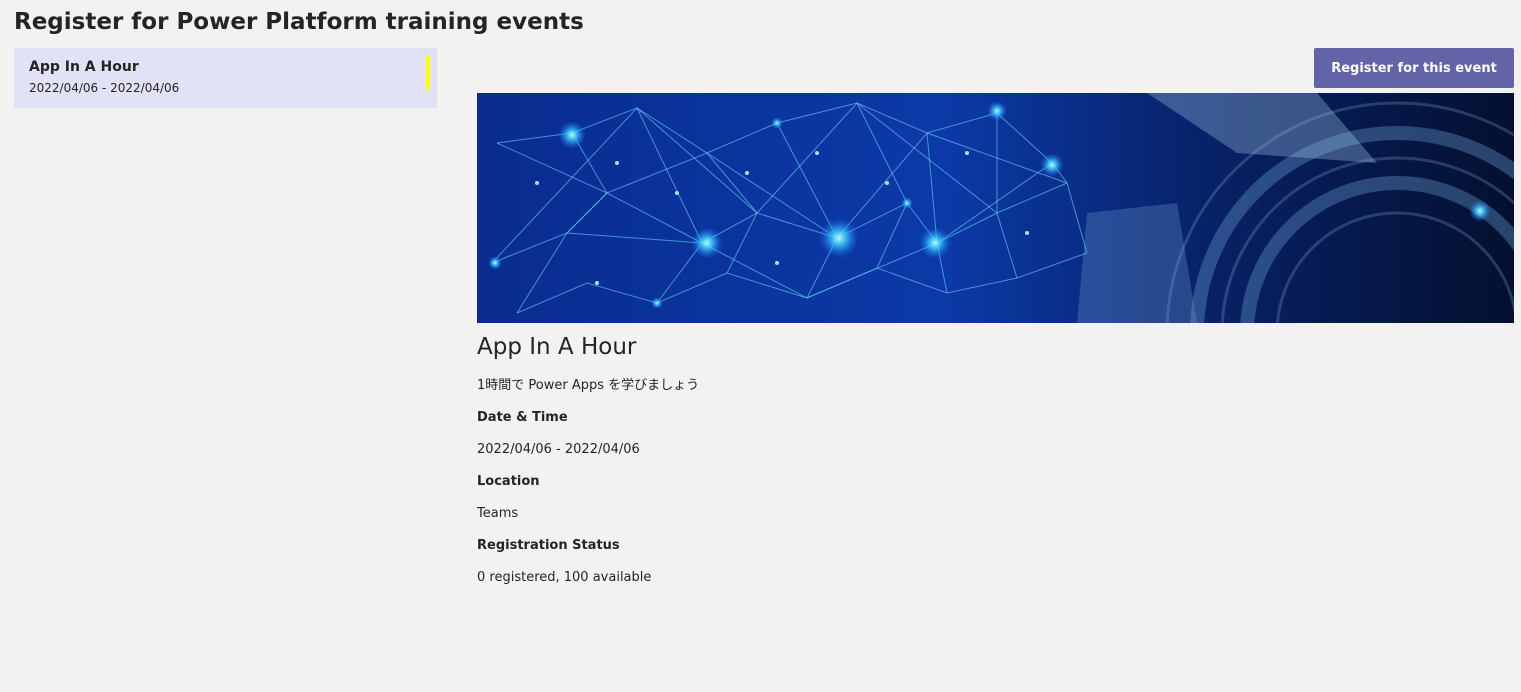 This screenshot has width=1521, height=692. I want to click on event-description: 1時間で Power Apps を学びましょう, so click(588, 385).